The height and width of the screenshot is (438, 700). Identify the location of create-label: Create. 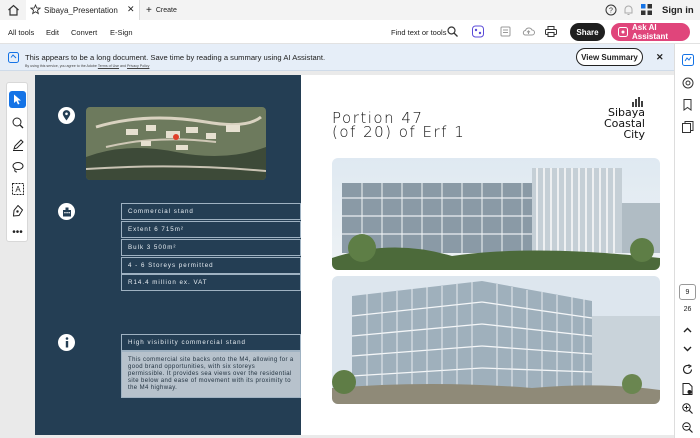
(166, 10).